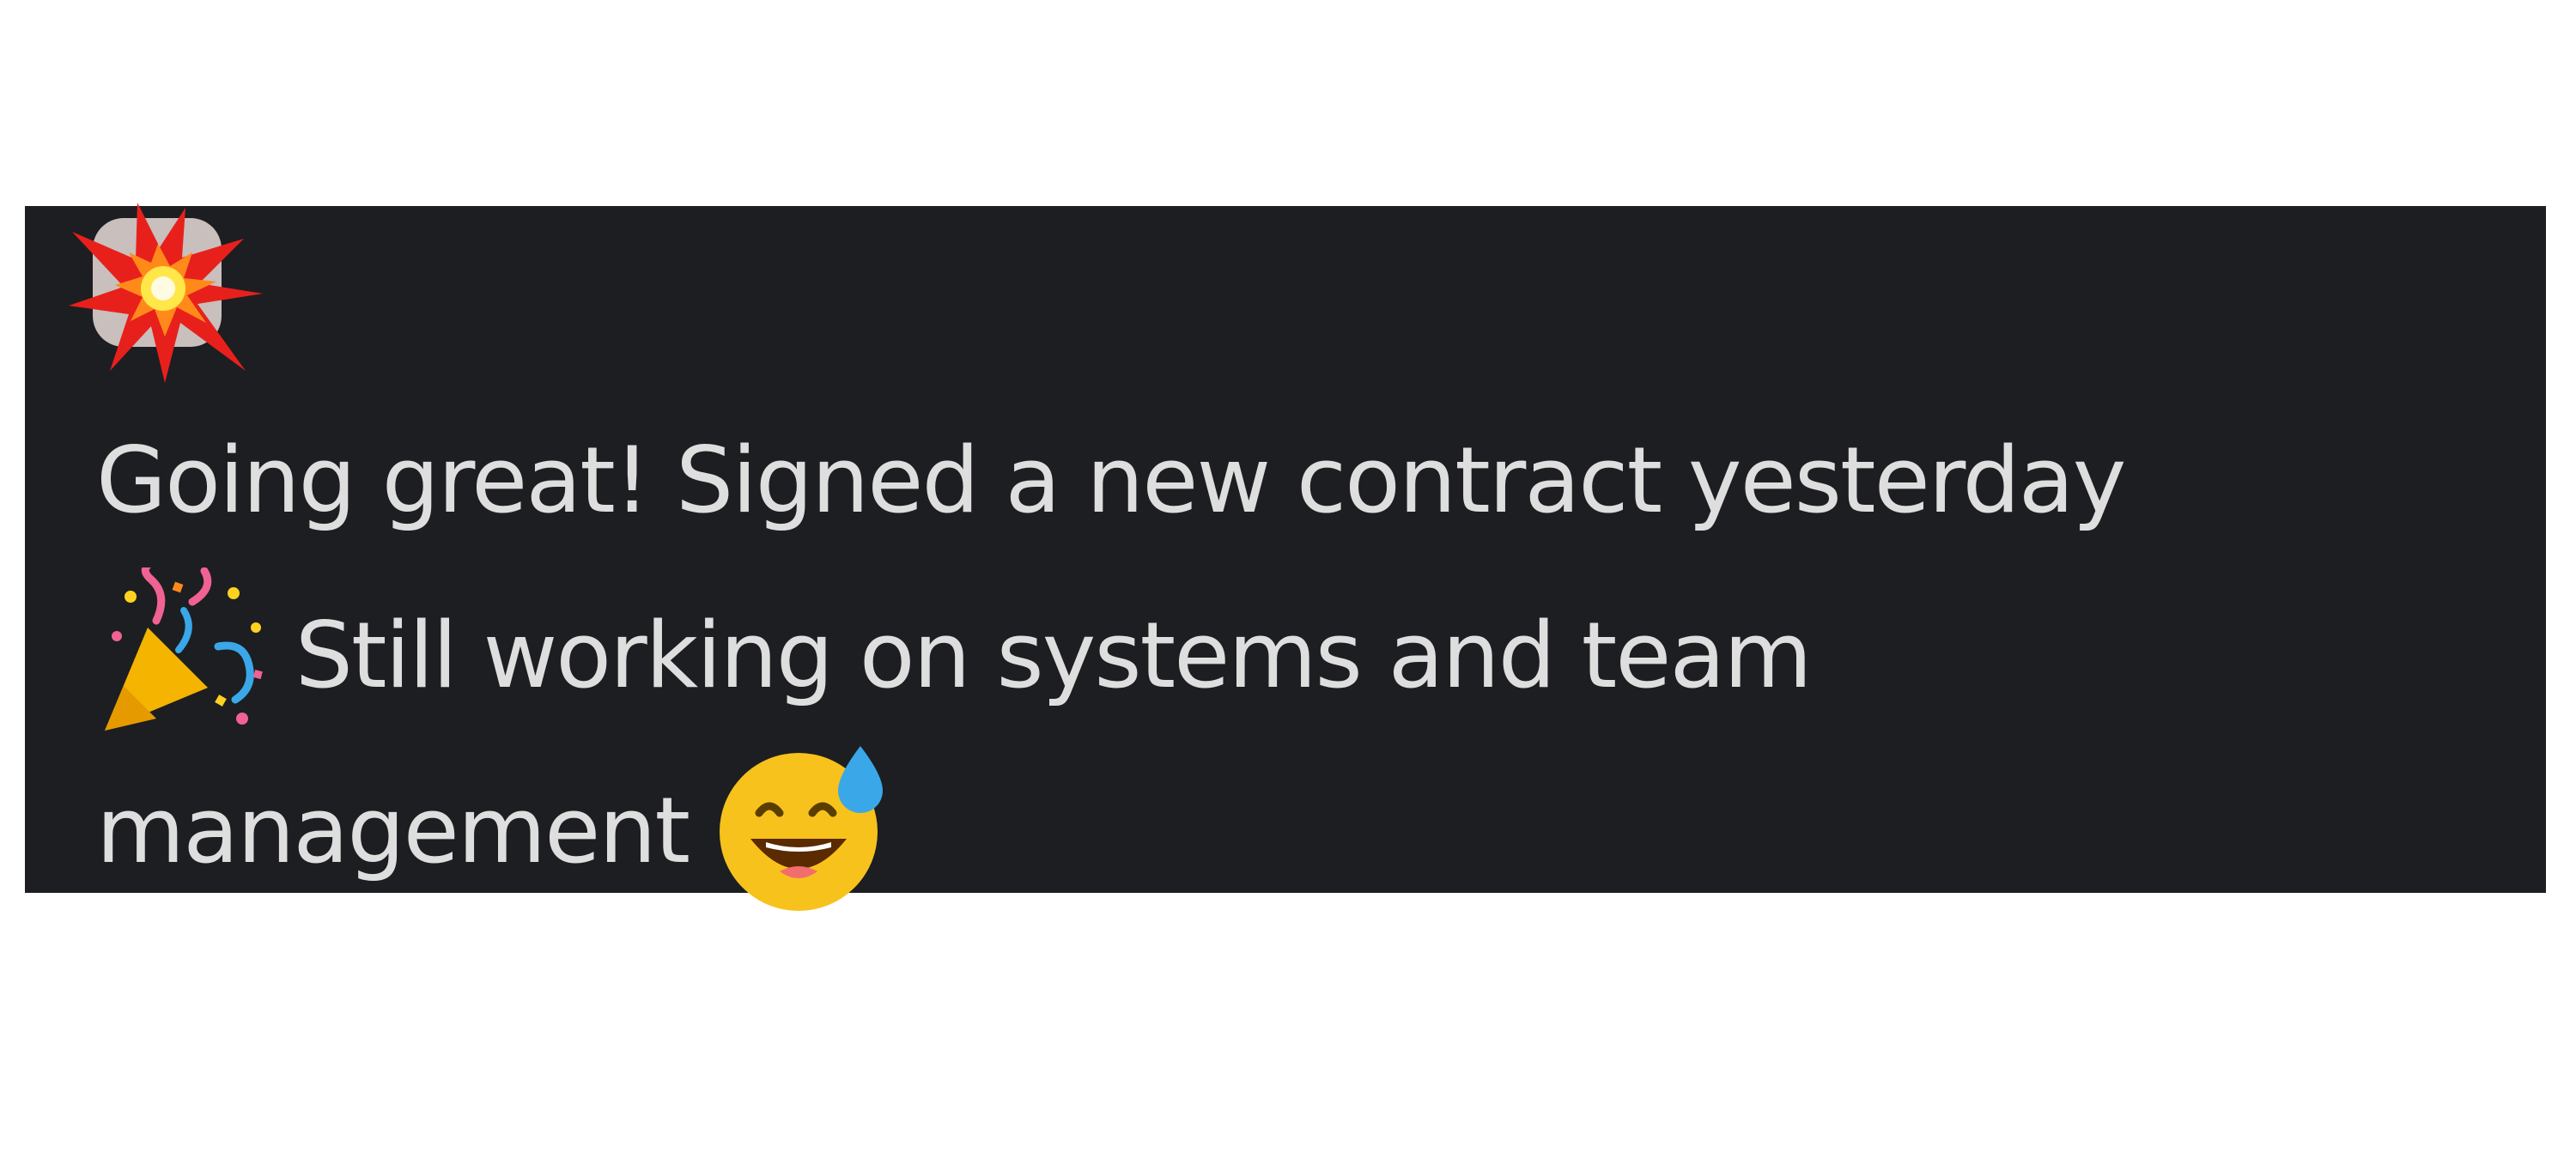 This screenshot has height=1171, width=2576. Describe the element at coordinates (406, 830) in the screenshot. I see `message-line-3-text: management` at that location.